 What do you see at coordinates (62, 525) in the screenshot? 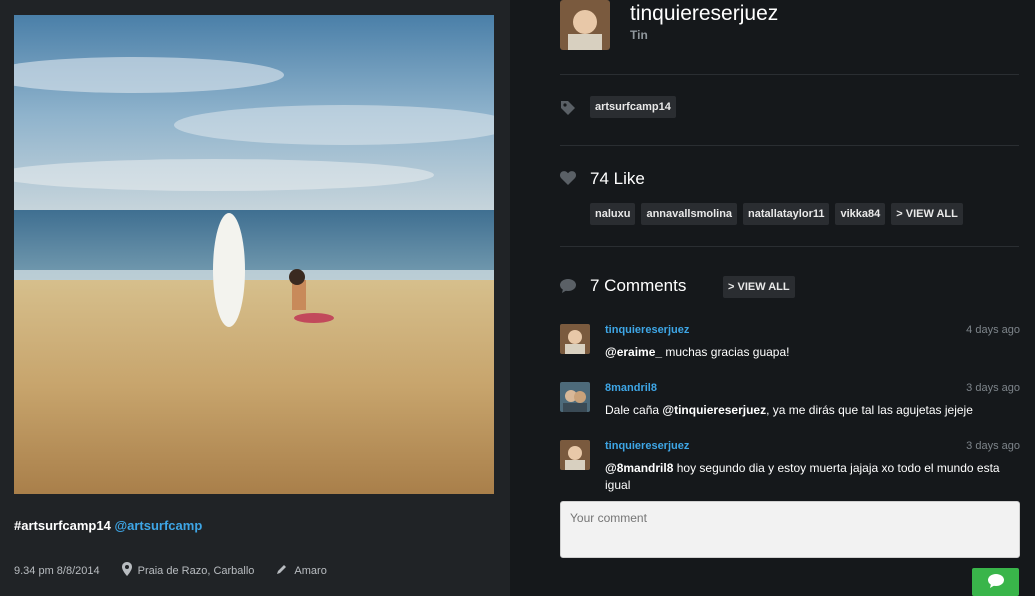
I see `caption-hashtag: #artsurfcamp14` at bounding box center [62, 525].